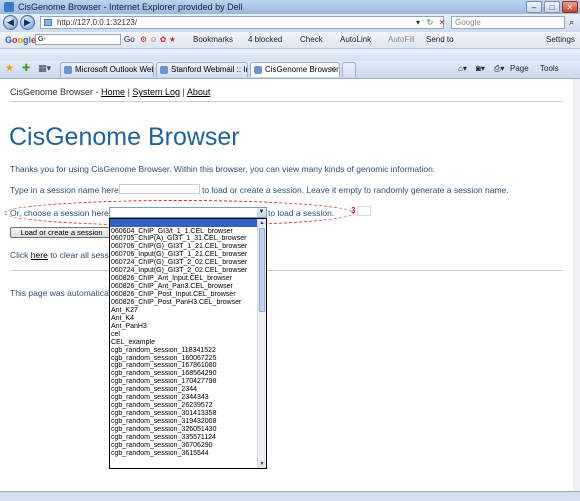  I want to click on dropdown-option: 060826_ChIP_Ant_Input.CEL_browser, so click(184, 279).